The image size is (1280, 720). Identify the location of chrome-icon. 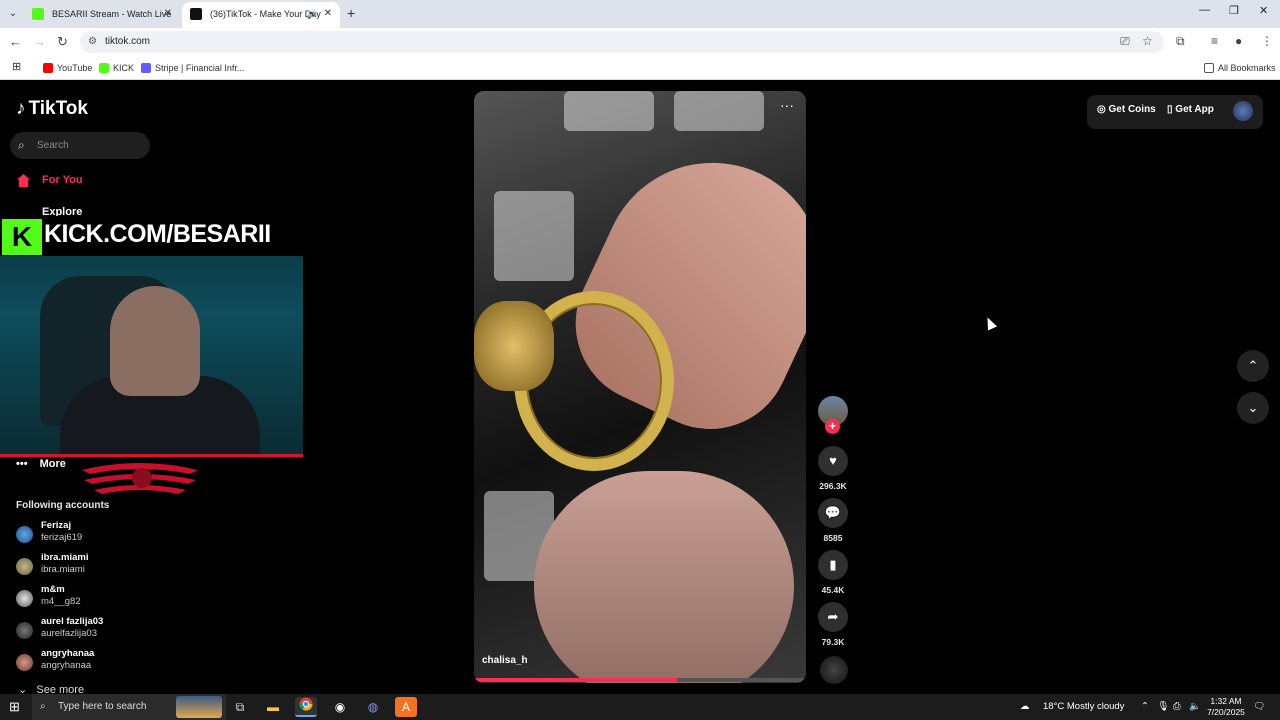
(306, 707).